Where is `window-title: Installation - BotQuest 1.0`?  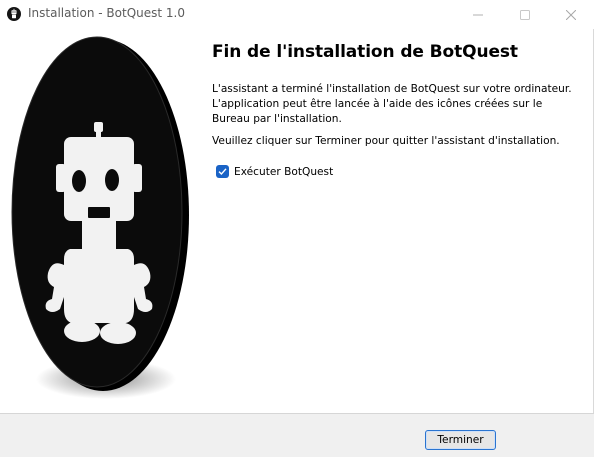 window-title: Installation - BotQuest 1.0 is located at coordinates (106, 13).